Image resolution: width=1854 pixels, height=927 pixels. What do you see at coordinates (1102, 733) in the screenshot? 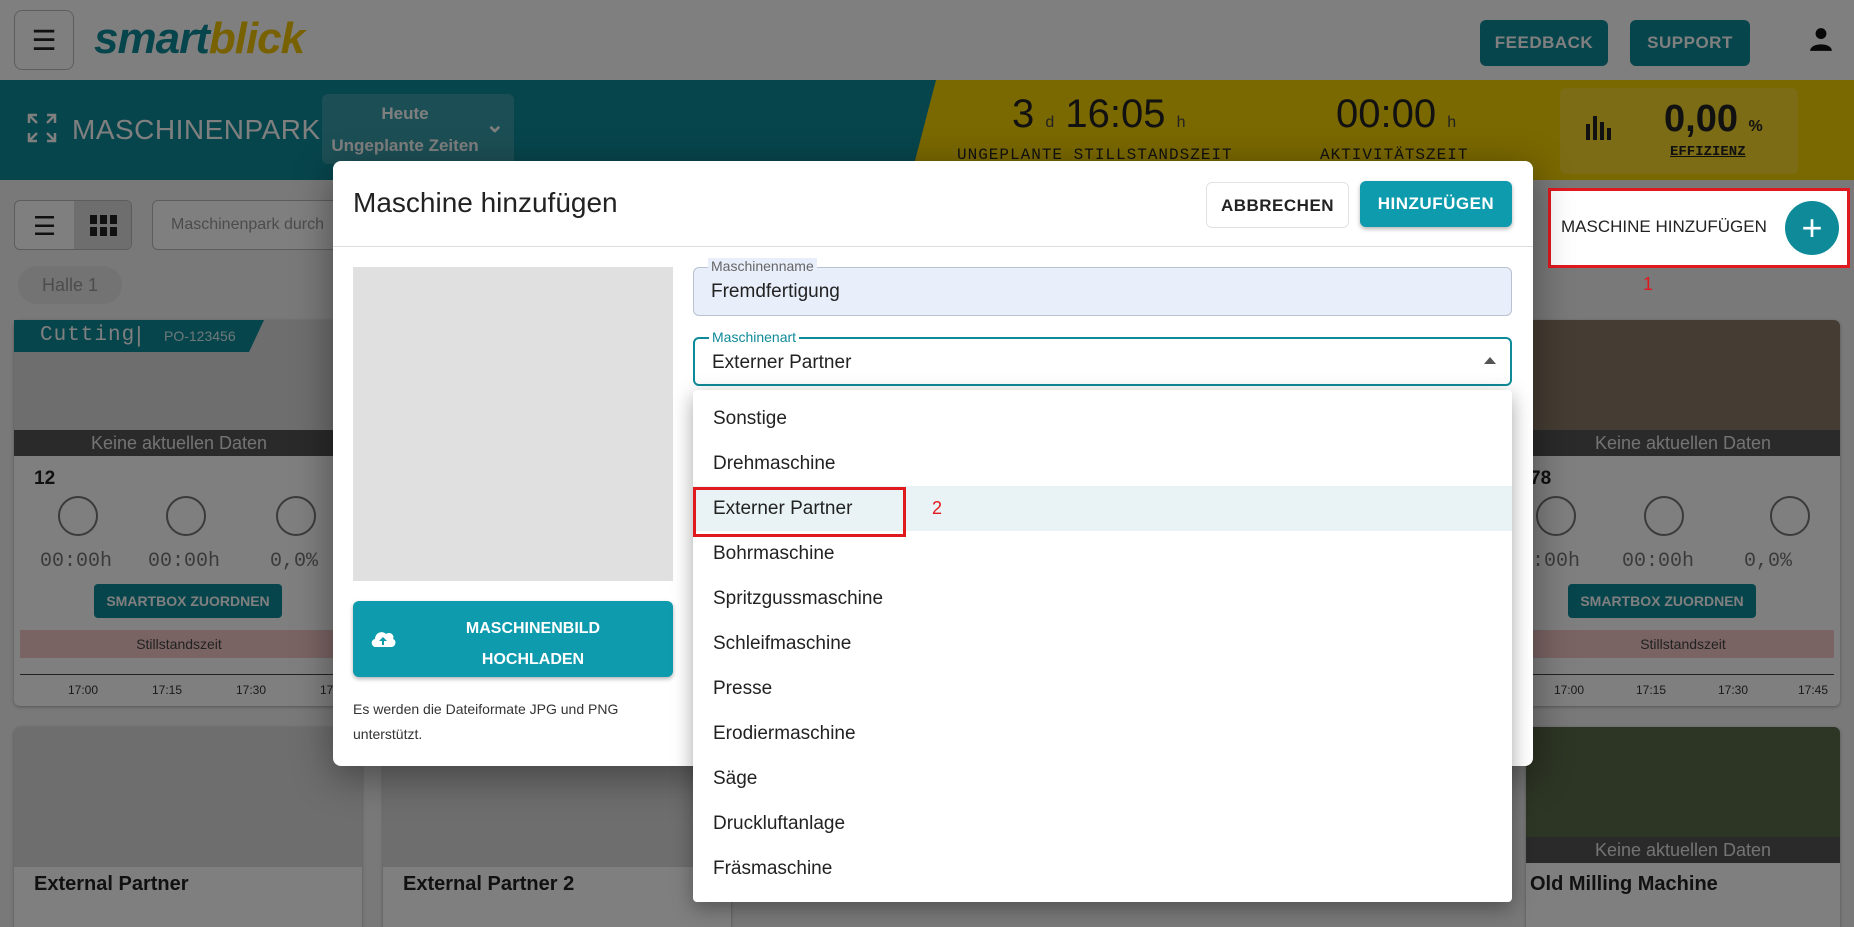
I see `option-erodiermaschine: Erodiermaschine` at bounding box center [1102, 733].